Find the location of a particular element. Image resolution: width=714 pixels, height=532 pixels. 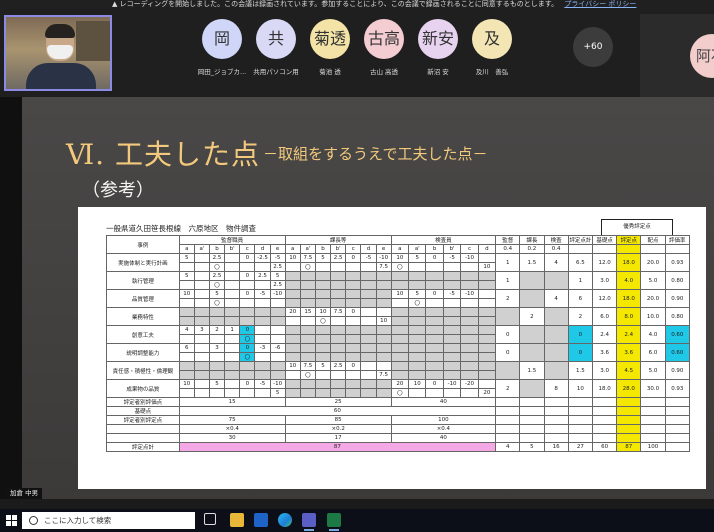

file-explorer-icon is located at coordinates (237, 520).